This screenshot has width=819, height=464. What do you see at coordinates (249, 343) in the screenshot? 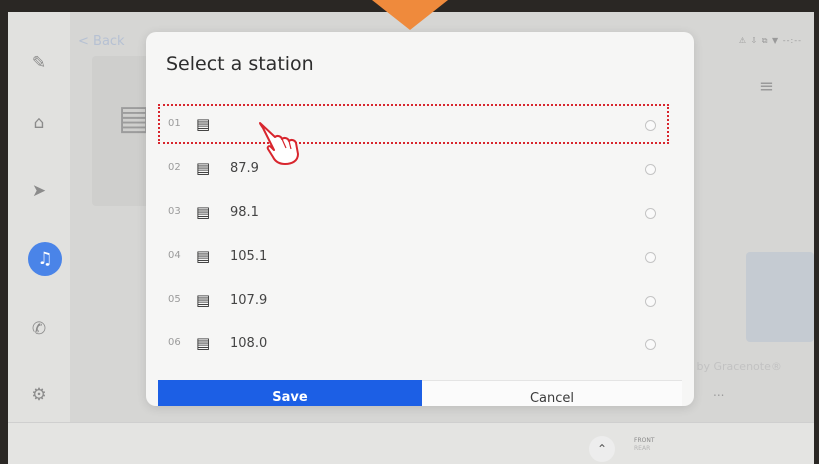
I see `station-frequency: 108.0` at bounding box center [249, 343].